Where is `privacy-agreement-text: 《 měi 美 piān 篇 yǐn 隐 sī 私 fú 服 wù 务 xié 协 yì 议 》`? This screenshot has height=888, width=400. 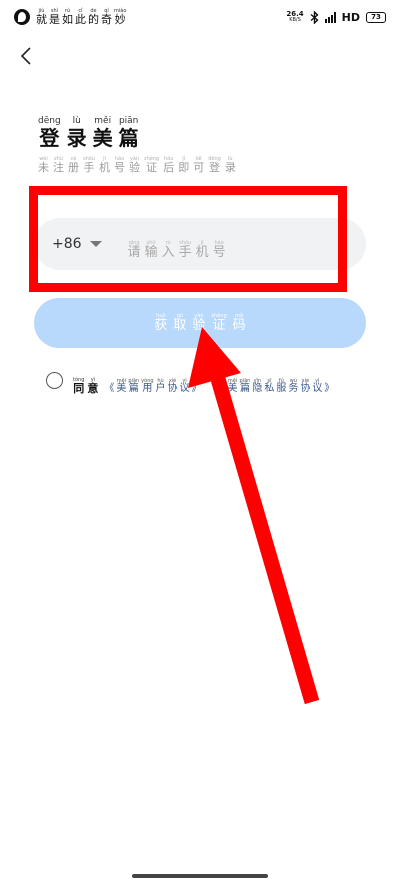
privacy-agreement-text: 《 měi 美 piān 篇 yǐn 隐 sī 私 fú 服 wù 务 xié 协 yì 议 》 is located at coordinates (275, 386).